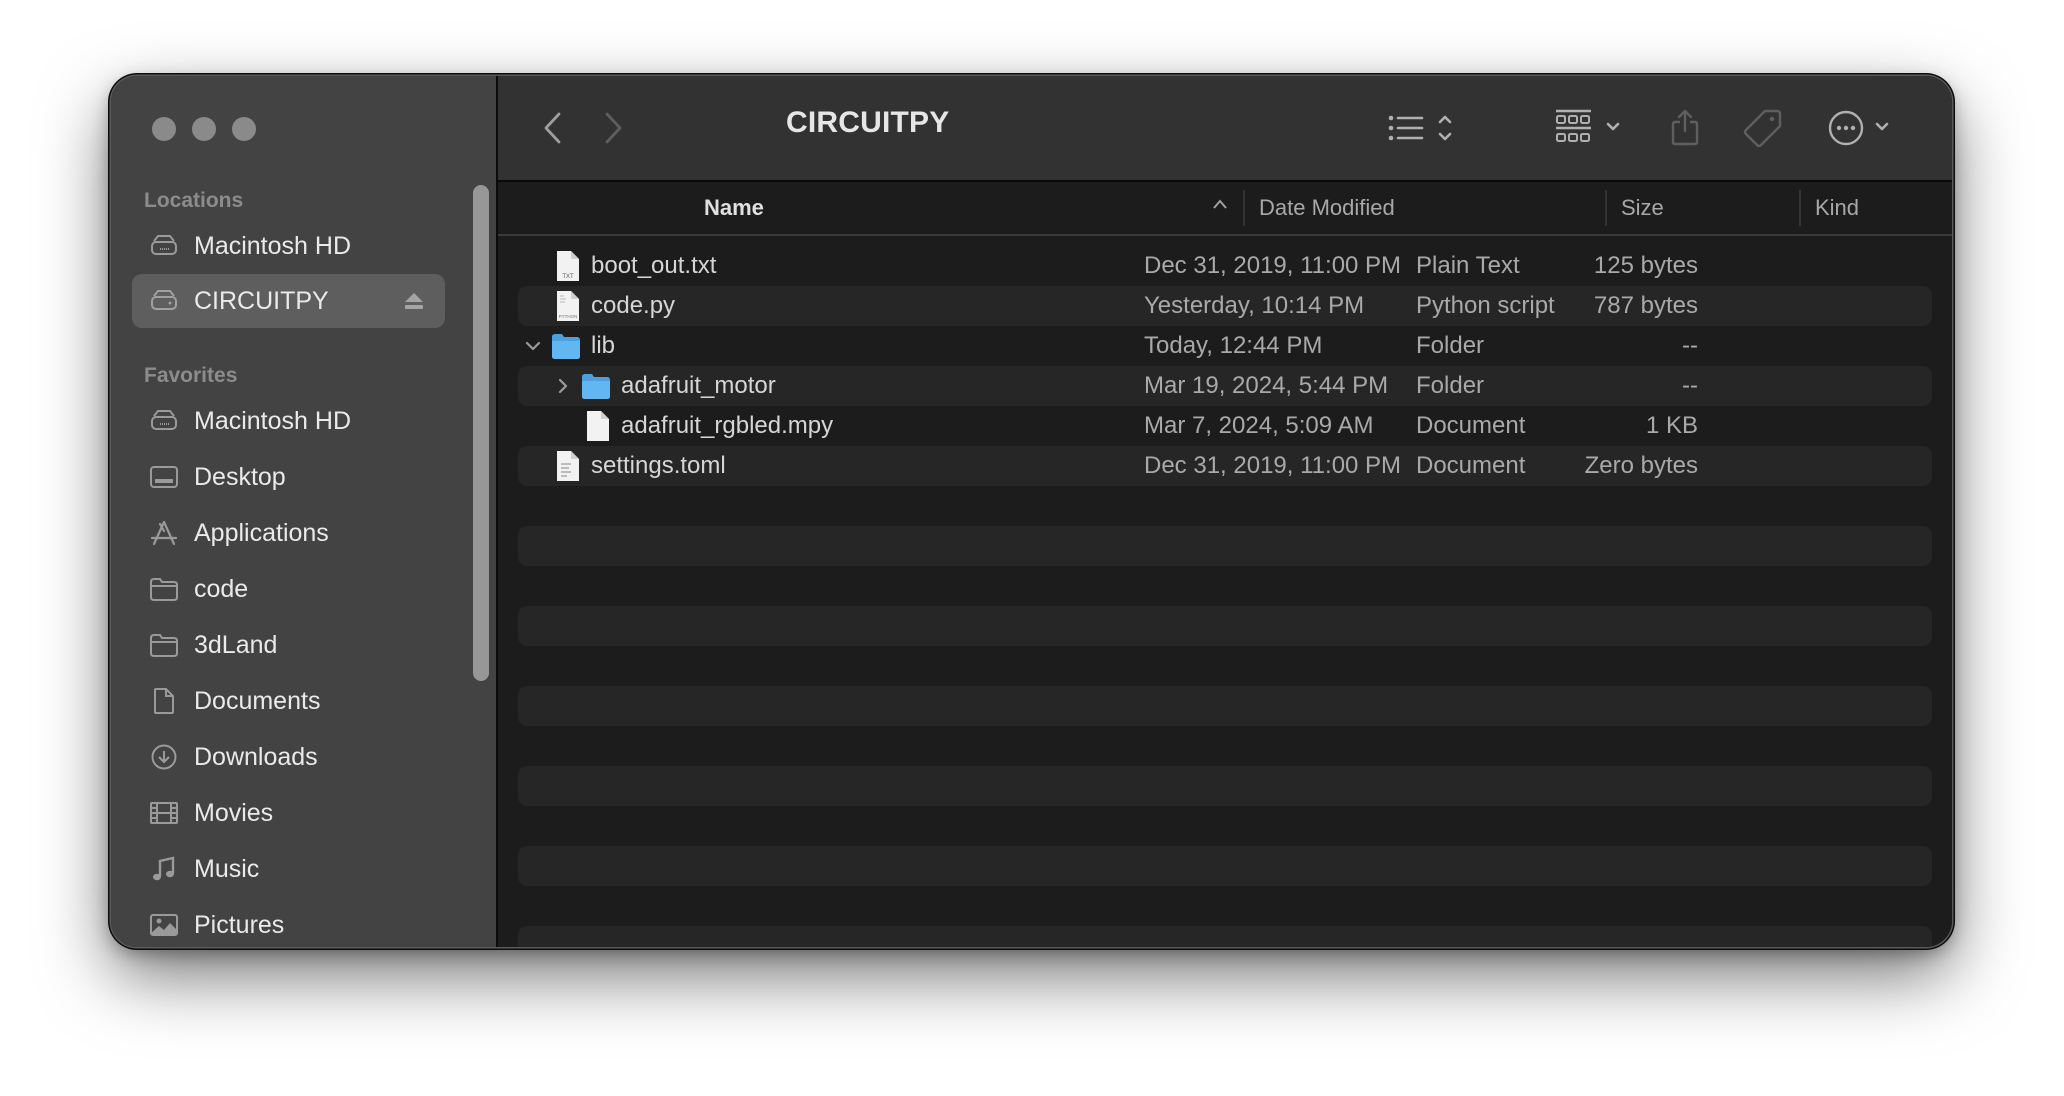 The image size is (2064, 1096). What do you see at coordinates (568, 277) in the screenshot?
I see `svg-text: TXT` at bounding box center [568, 277].